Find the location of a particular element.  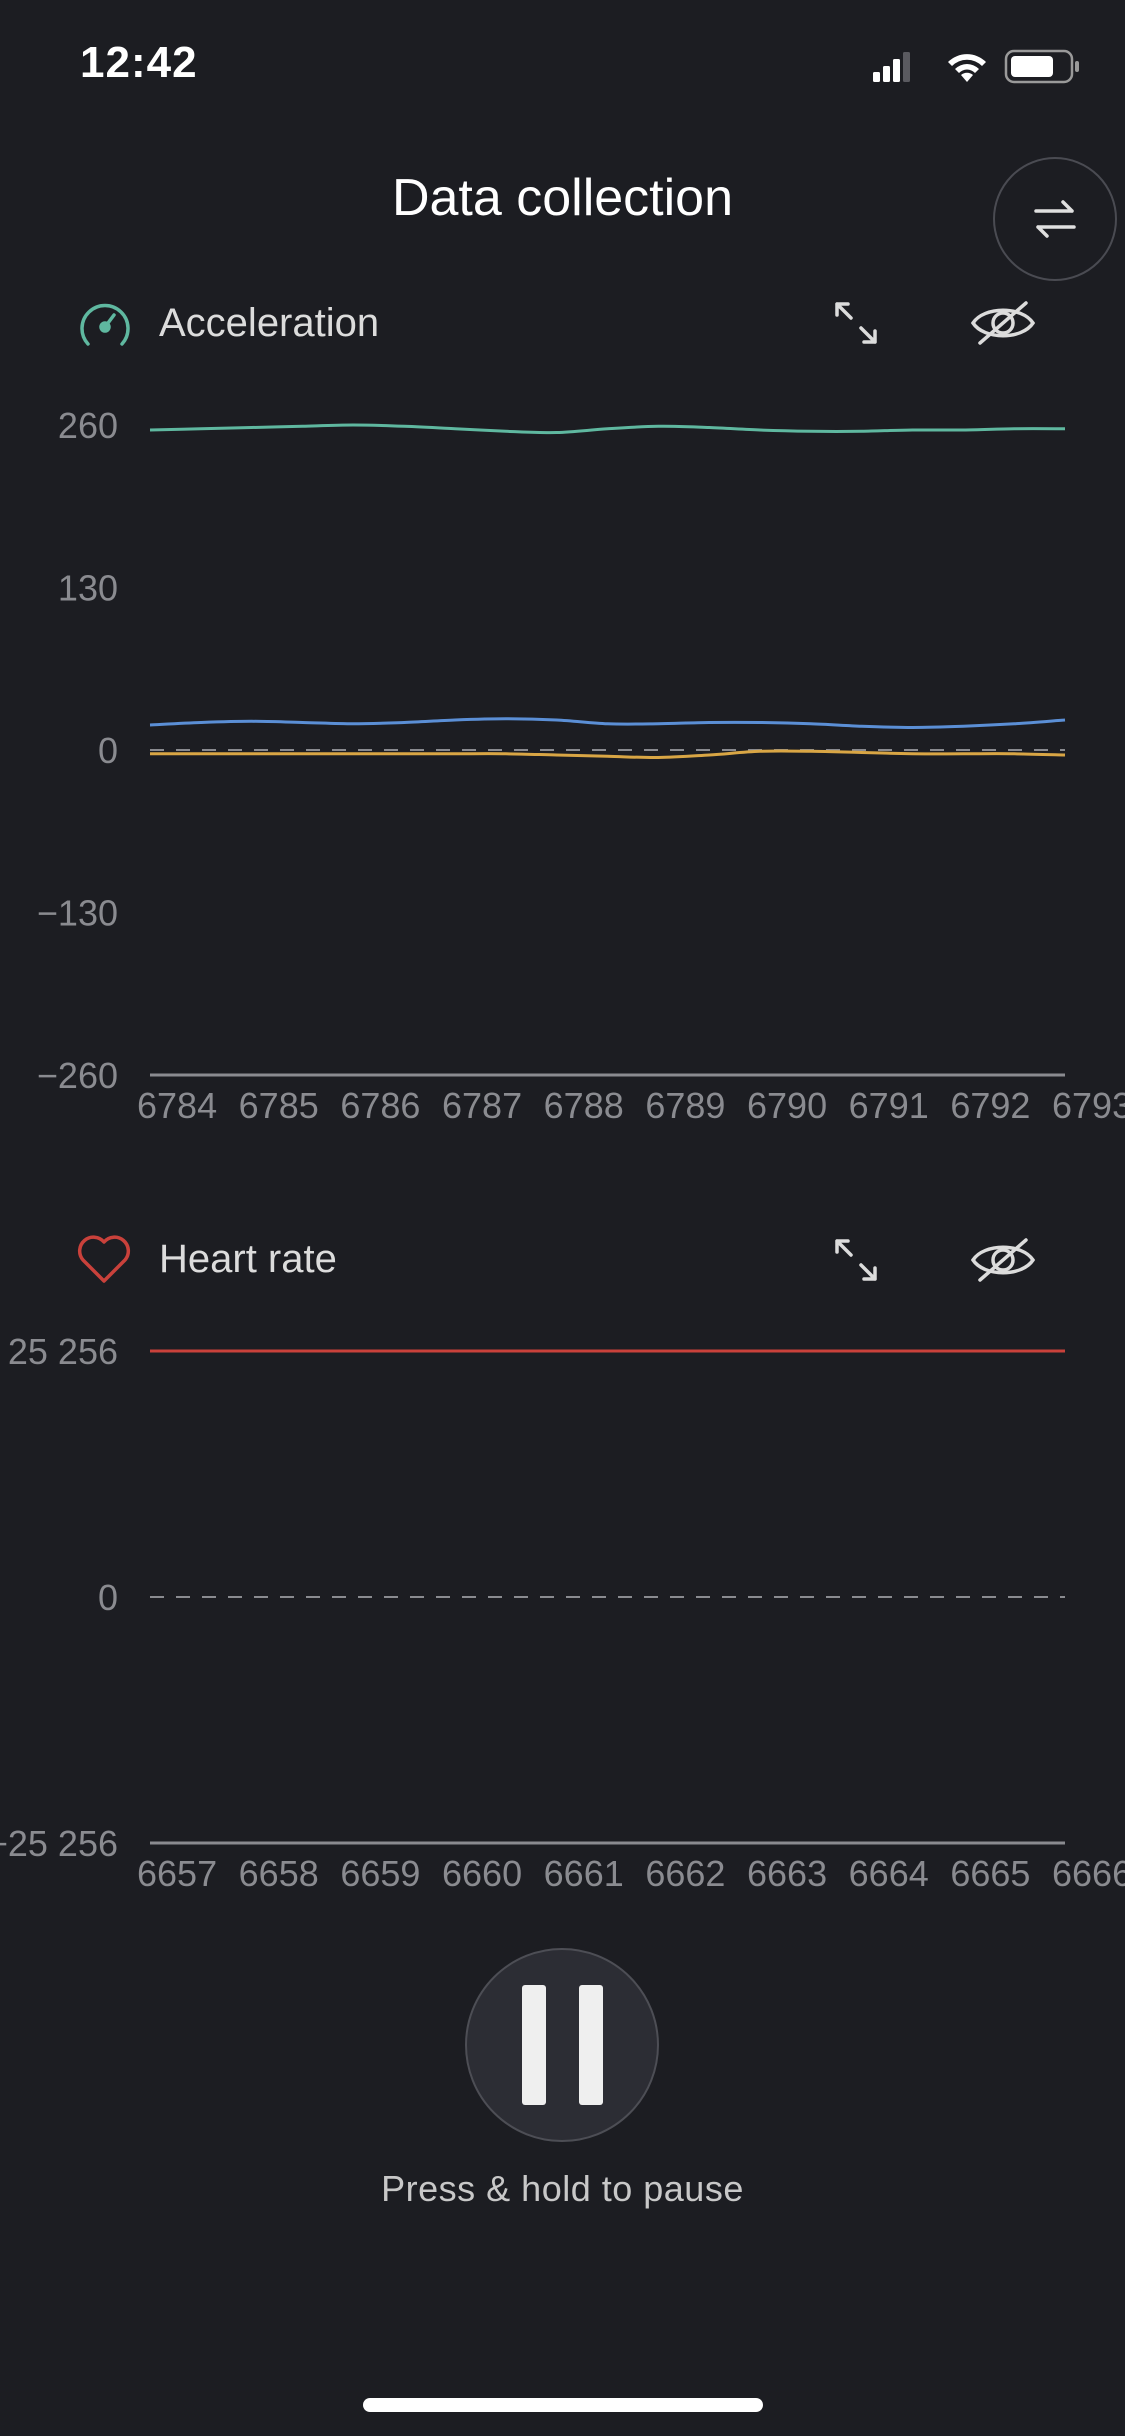

swap-icon is located at coordinates (1055, 219).